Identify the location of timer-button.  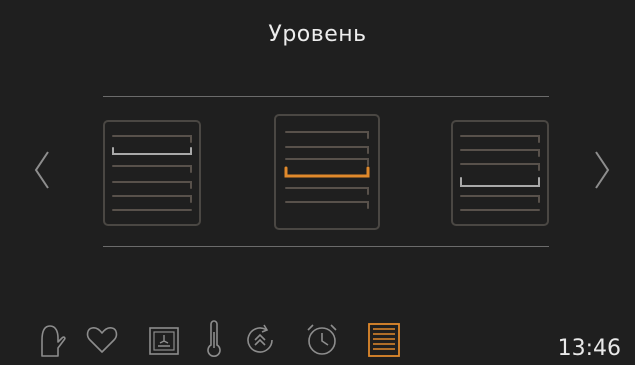
(320, 338).